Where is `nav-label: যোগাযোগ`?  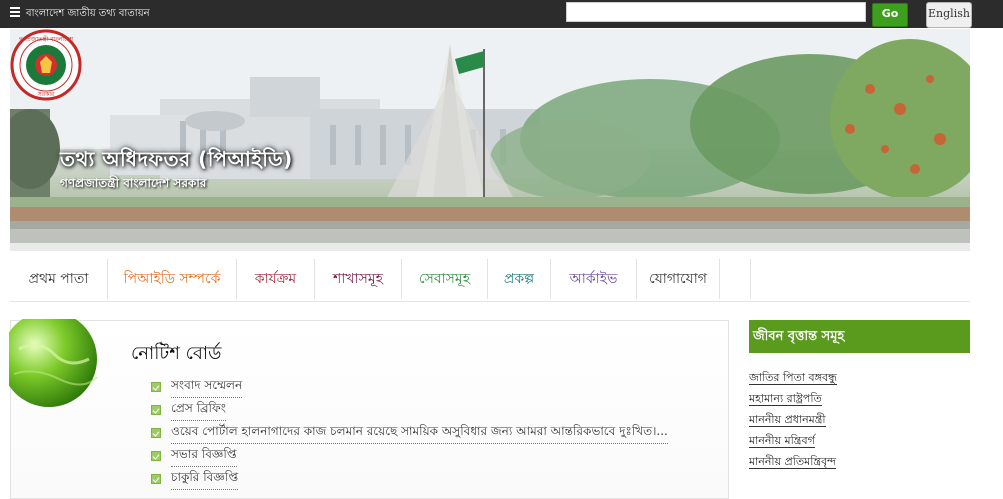 nav-label: যোগাযোগ is located at coordinates (678, 279).